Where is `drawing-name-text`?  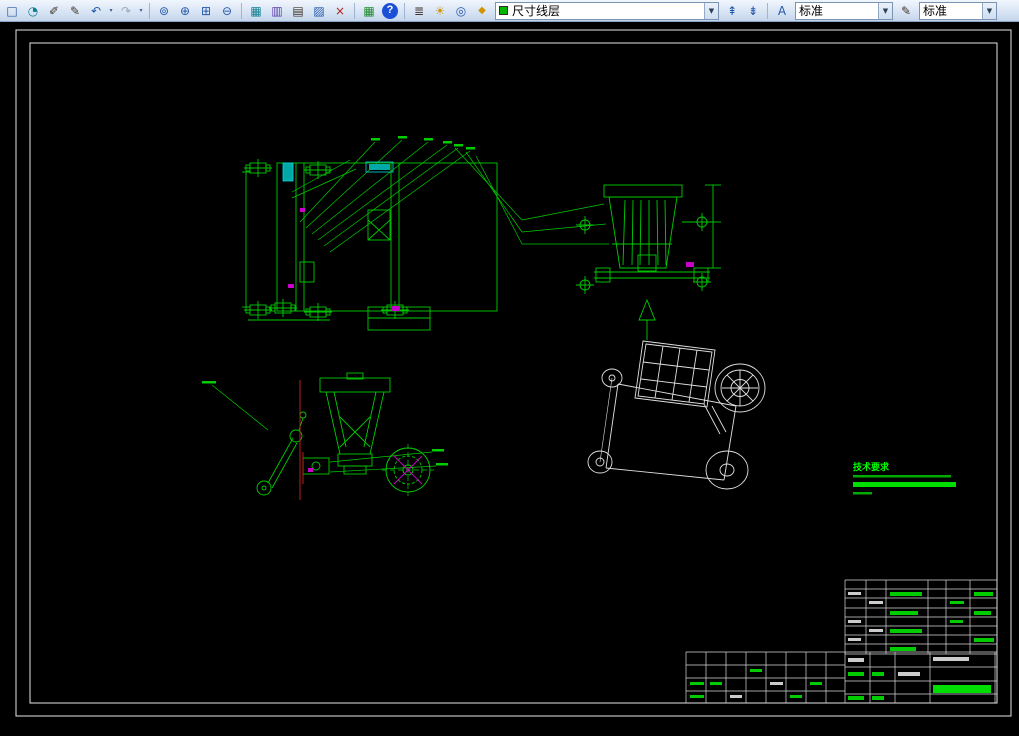
drawing-name-text is located at coordinates (962, 689).